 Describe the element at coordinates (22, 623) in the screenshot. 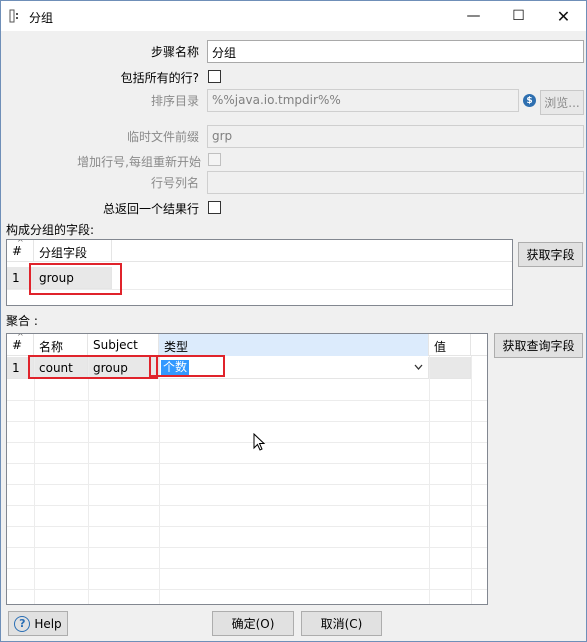

I see `help-icon: ?` at that location.